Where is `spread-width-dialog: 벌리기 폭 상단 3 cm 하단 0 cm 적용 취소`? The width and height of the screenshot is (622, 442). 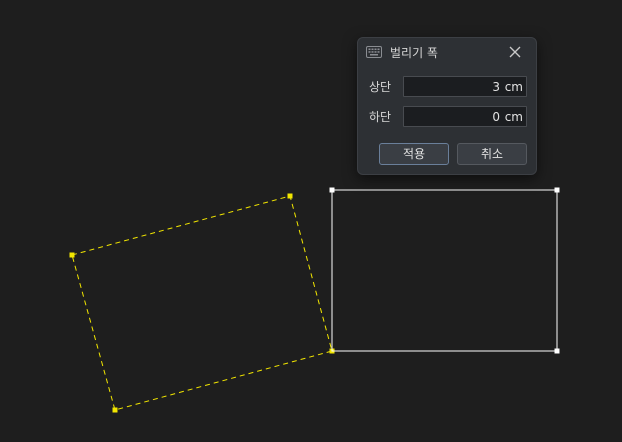
spread-width-dialog: 벌리기 폭 상단 3 cm 하단 0 cm 적용 취소 is located at coordinates (447, 106).